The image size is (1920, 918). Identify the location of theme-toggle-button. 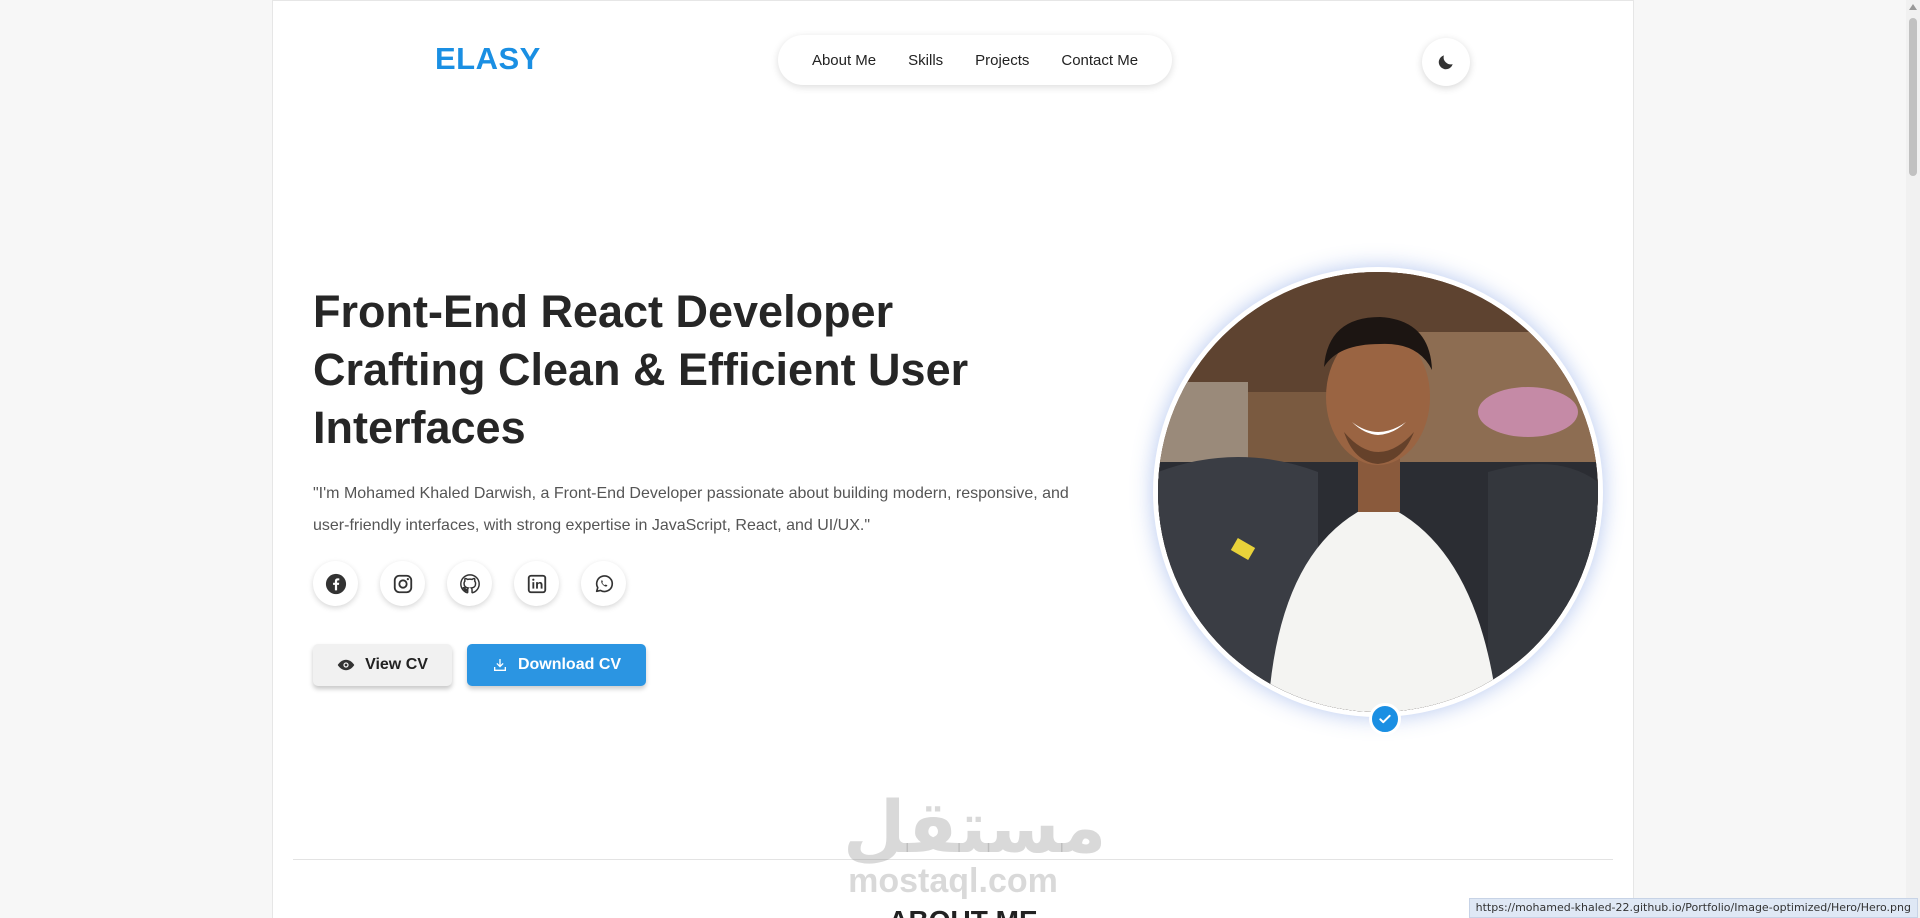
(1446, 62).